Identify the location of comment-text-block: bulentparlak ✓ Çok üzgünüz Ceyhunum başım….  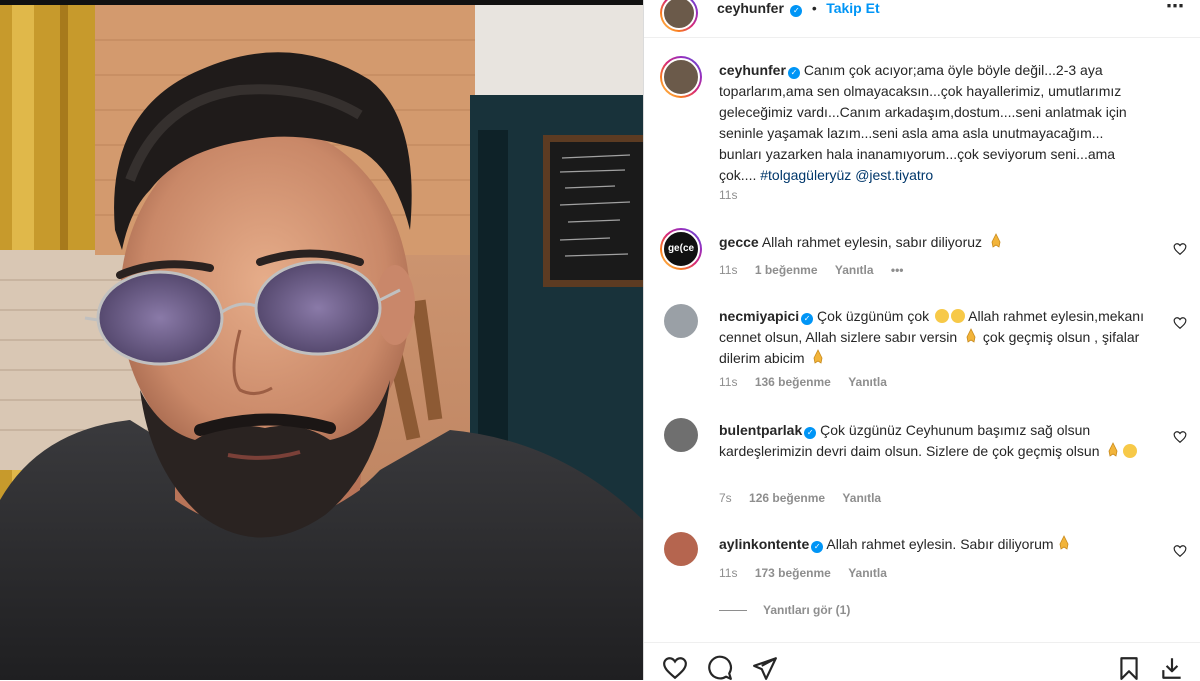
(934, 441).